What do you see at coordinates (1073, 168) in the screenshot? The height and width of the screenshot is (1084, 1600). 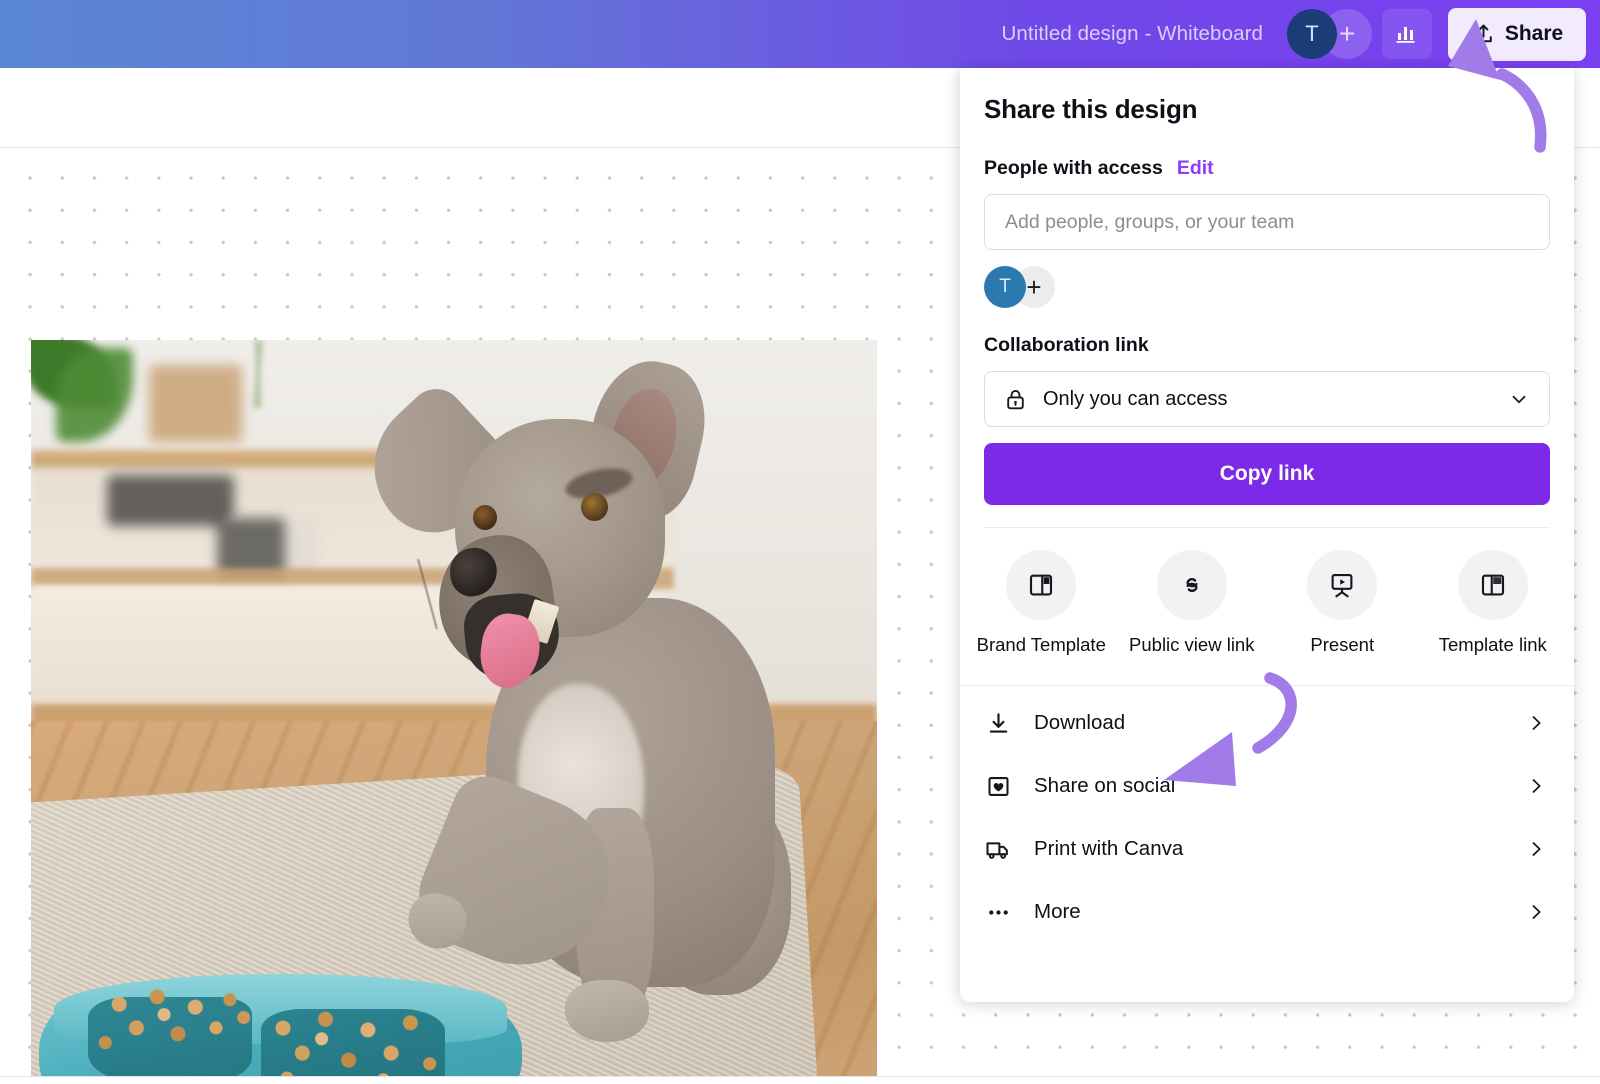 I see `people-with-access-label: People with access` at bounding box center [1073, 168].